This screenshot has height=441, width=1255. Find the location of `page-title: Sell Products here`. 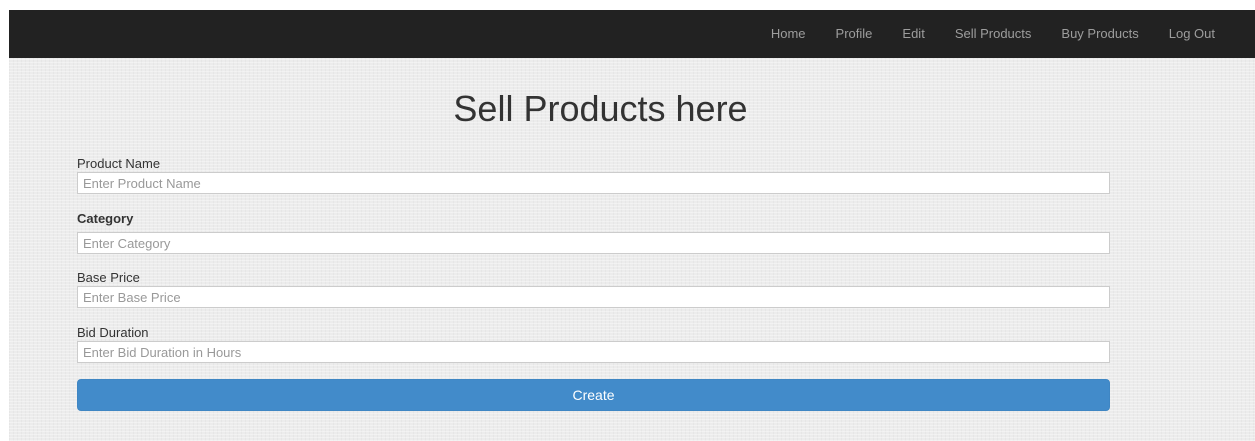

page-title: Sell Products here is located at coordinates (600, 108).